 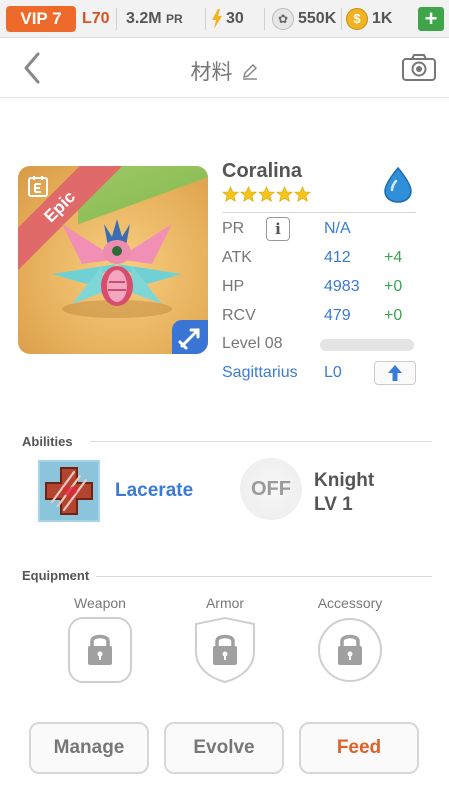 I want to click on abilities-divider, so click(x=261, y=441).